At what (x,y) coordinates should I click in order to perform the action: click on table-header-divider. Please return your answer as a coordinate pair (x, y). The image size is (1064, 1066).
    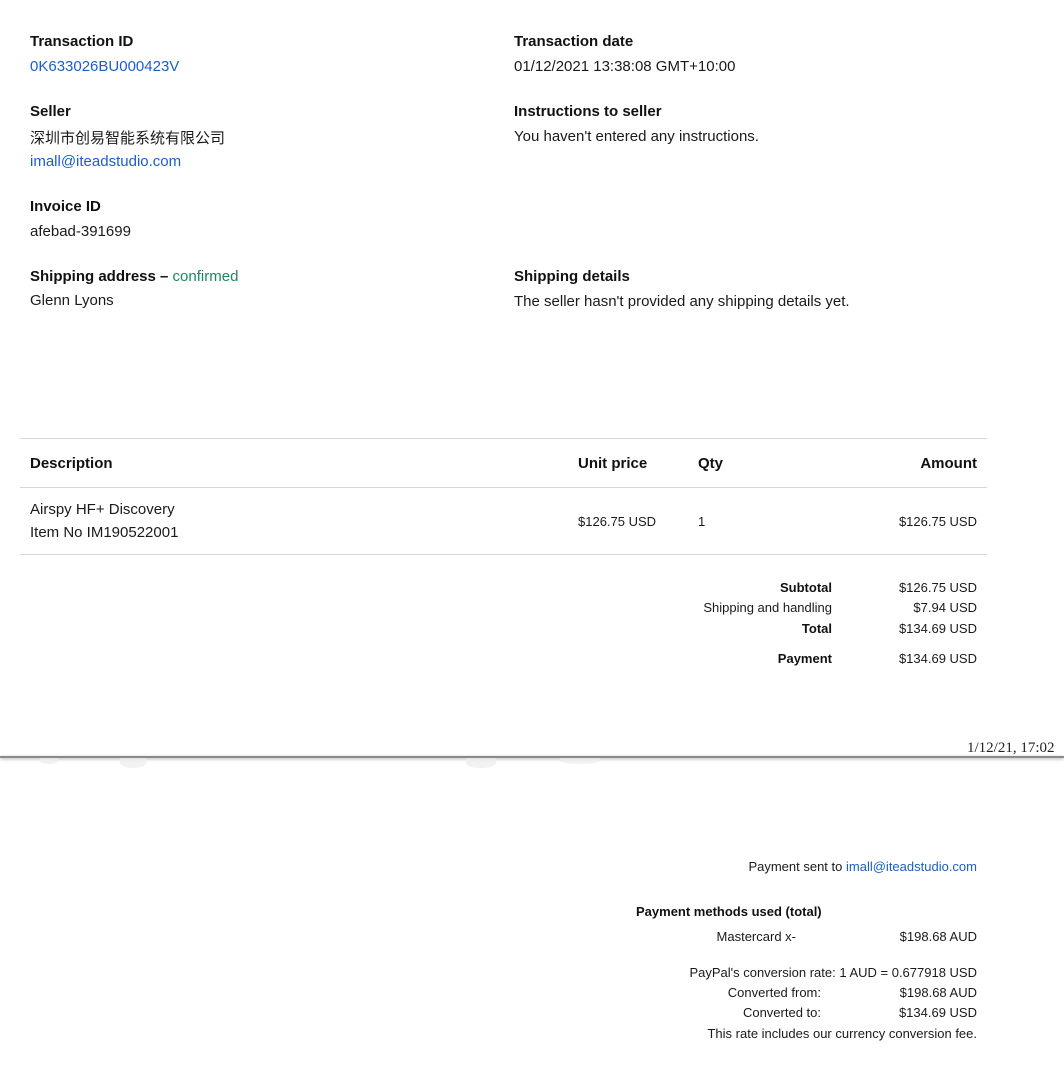
    Looking at the image, I should click on (503, 487).